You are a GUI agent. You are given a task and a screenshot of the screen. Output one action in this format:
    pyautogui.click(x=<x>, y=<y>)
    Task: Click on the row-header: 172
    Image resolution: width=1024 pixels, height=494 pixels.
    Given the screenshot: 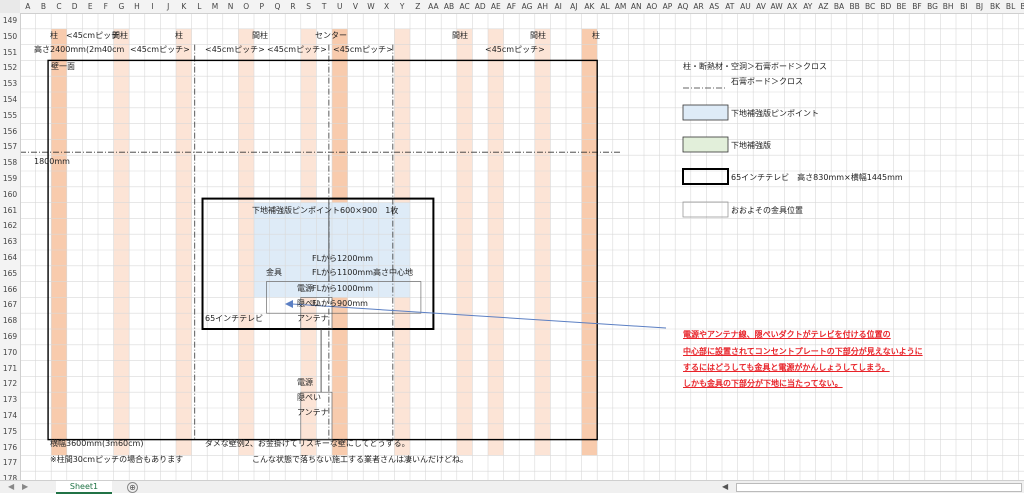 What is the action you would take?
    pyautogui.click(x=10, y=384)
    